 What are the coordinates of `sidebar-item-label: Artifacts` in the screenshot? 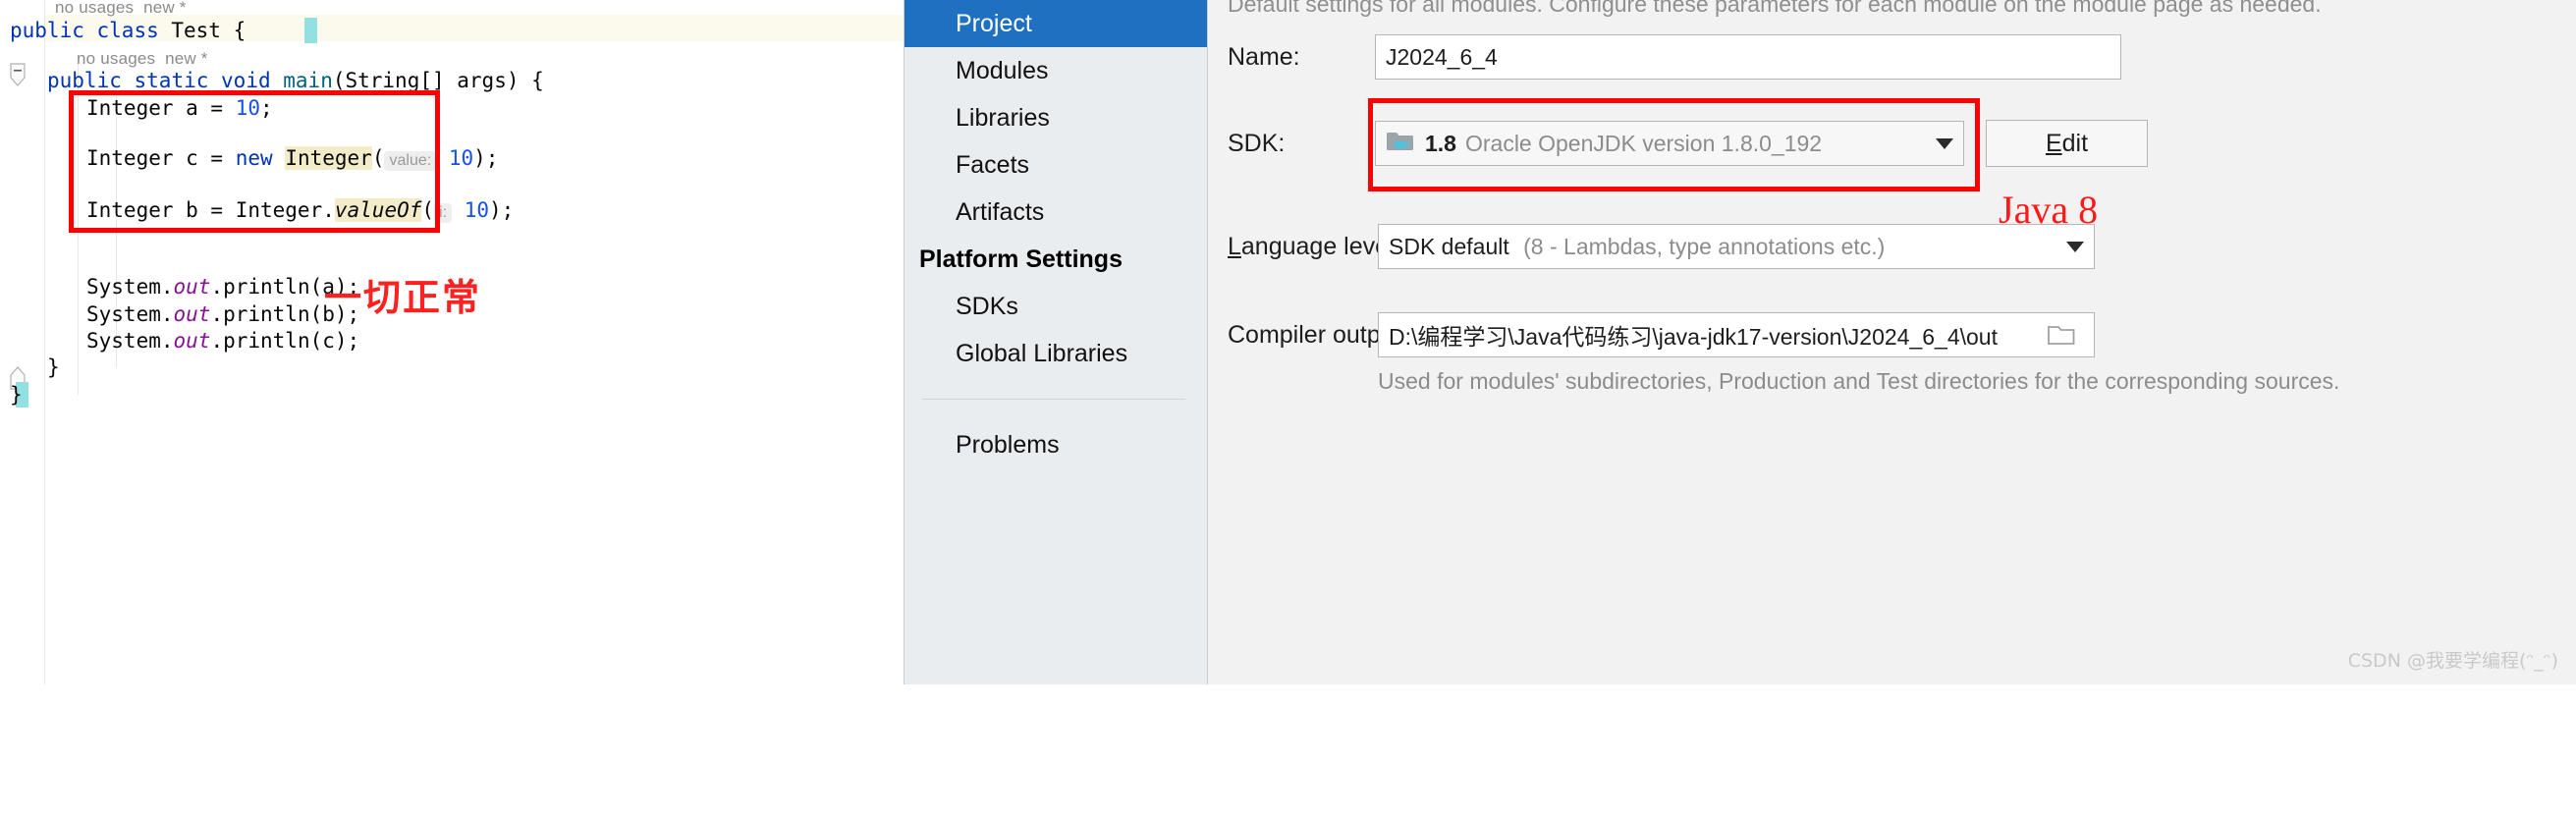 It's located at (1001, 211).